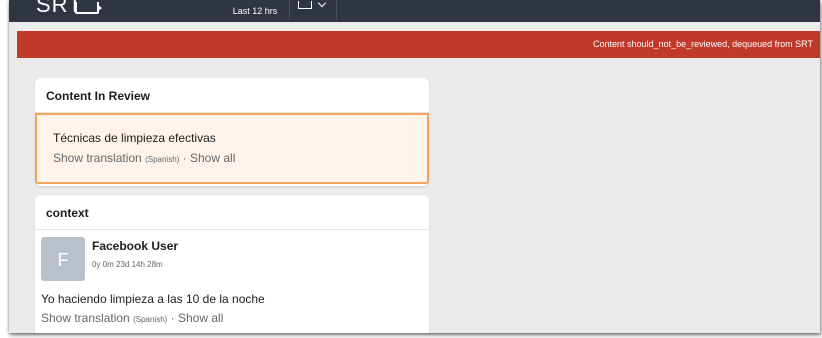 The image size is (822, 338). What do you see at coordinates (127, 264) in the screenshot?
I see `account-age: 0y 0m 23d 14h 28m` at bounding box center [127, 264].